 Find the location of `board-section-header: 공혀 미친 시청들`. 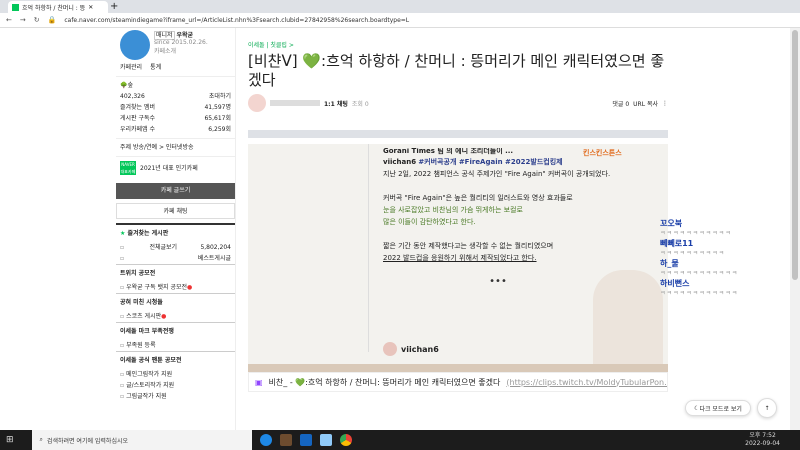

board-section-header: 공혀 미친 시청들 is located at coordinates (175, 302).